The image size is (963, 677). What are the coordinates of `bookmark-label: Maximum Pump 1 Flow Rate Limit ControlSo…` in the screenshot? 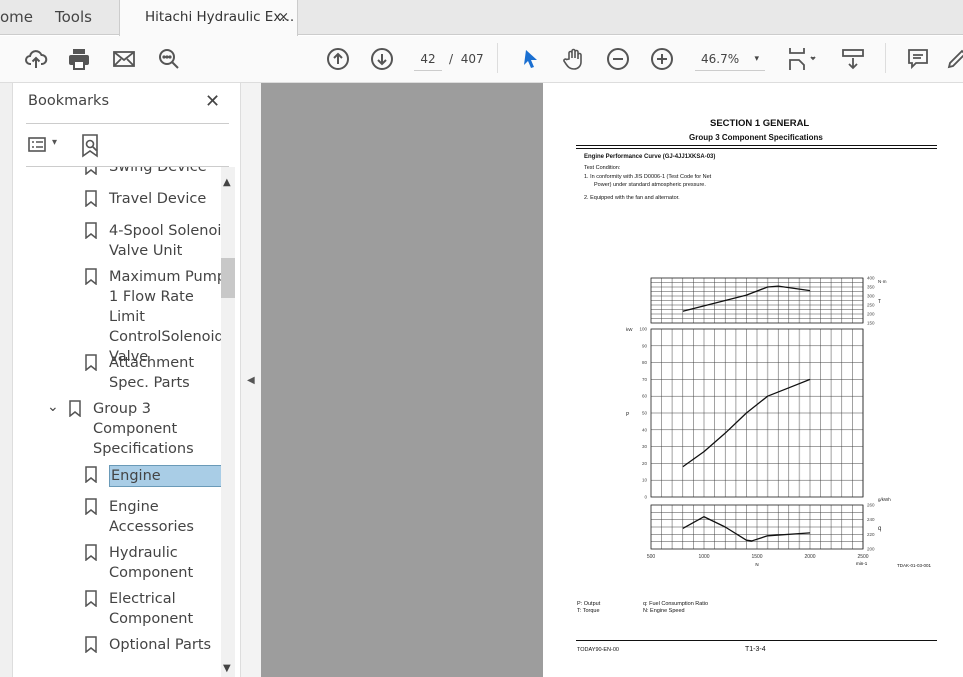 It's located at (165, 317).